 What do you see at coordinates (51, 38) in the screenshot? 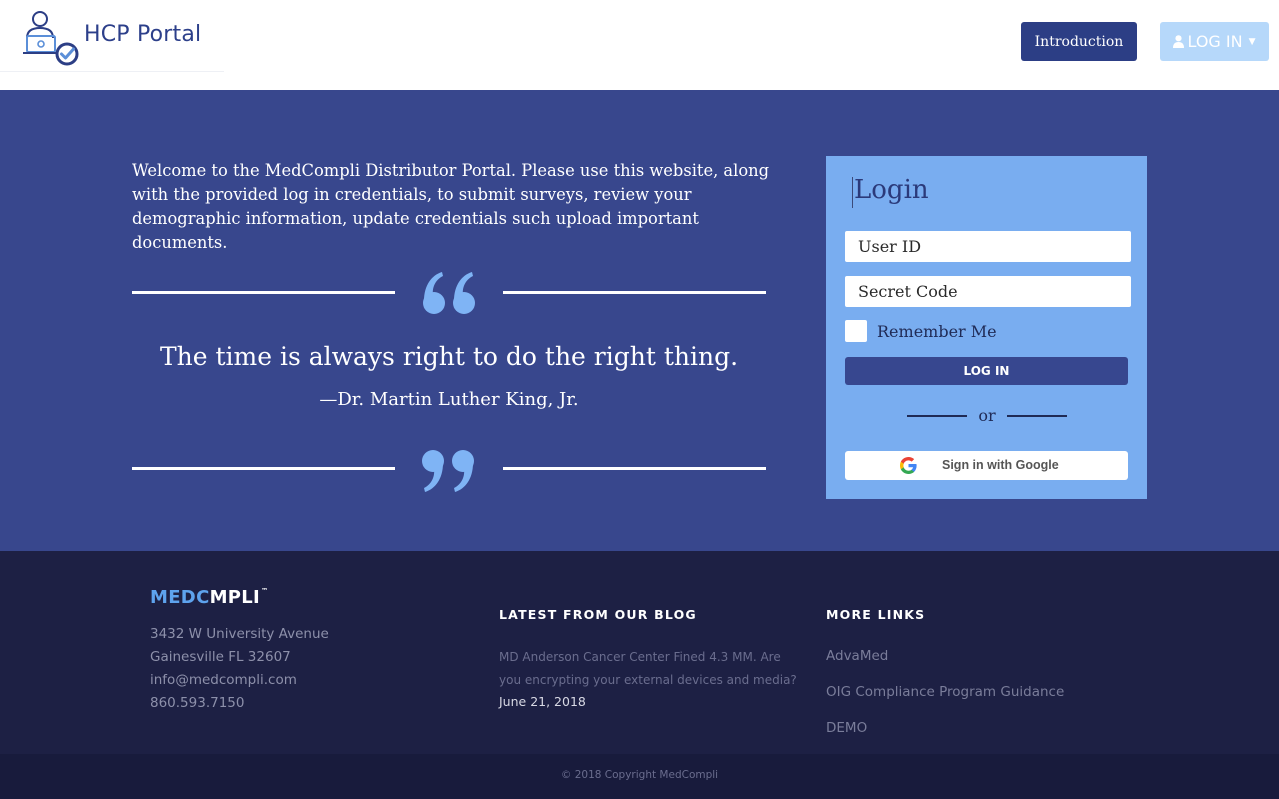
I see `doctor-check-icon` at bounding box center [51, 38].